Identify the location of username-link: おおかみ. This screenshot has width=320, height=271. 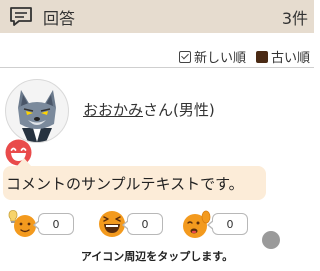
(113, 110).